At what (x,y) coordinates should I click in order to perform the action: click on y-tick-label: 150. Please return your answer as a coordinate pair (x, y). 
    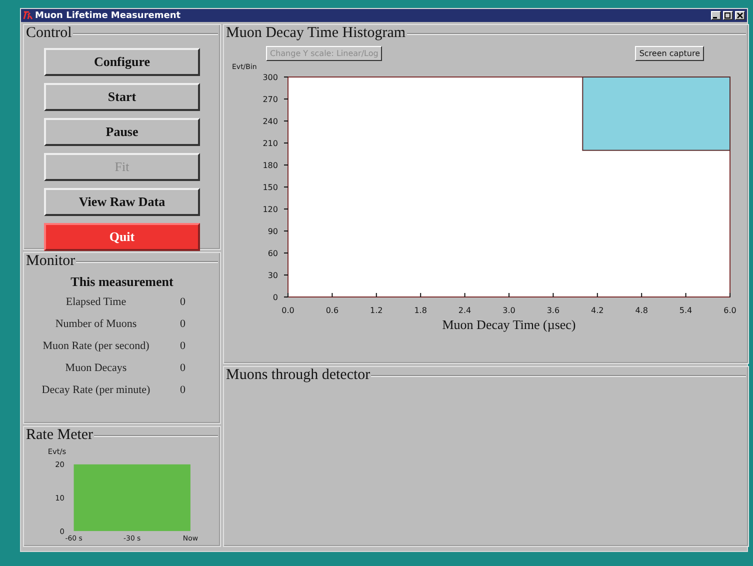
    Looking at the image, I should click on (270, 187).